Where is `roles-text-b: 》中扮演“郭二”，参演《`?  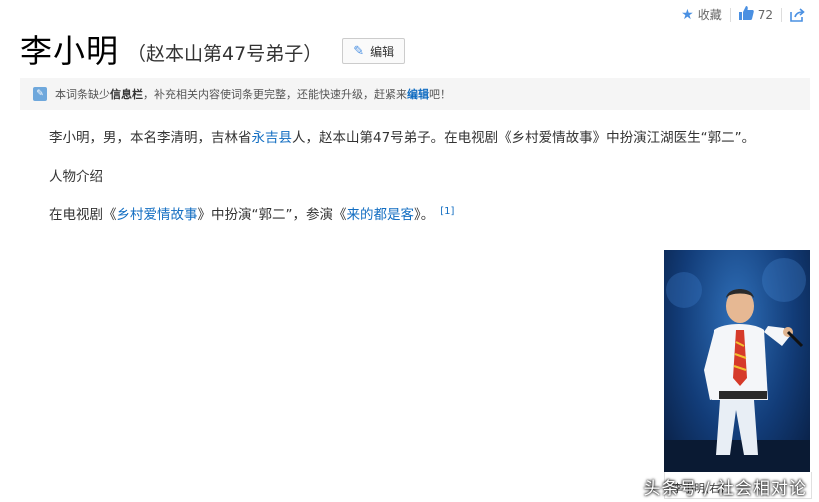 roles-text-b: 》中扮演“郭二”，参演《 is located at coordinates (272, 215).